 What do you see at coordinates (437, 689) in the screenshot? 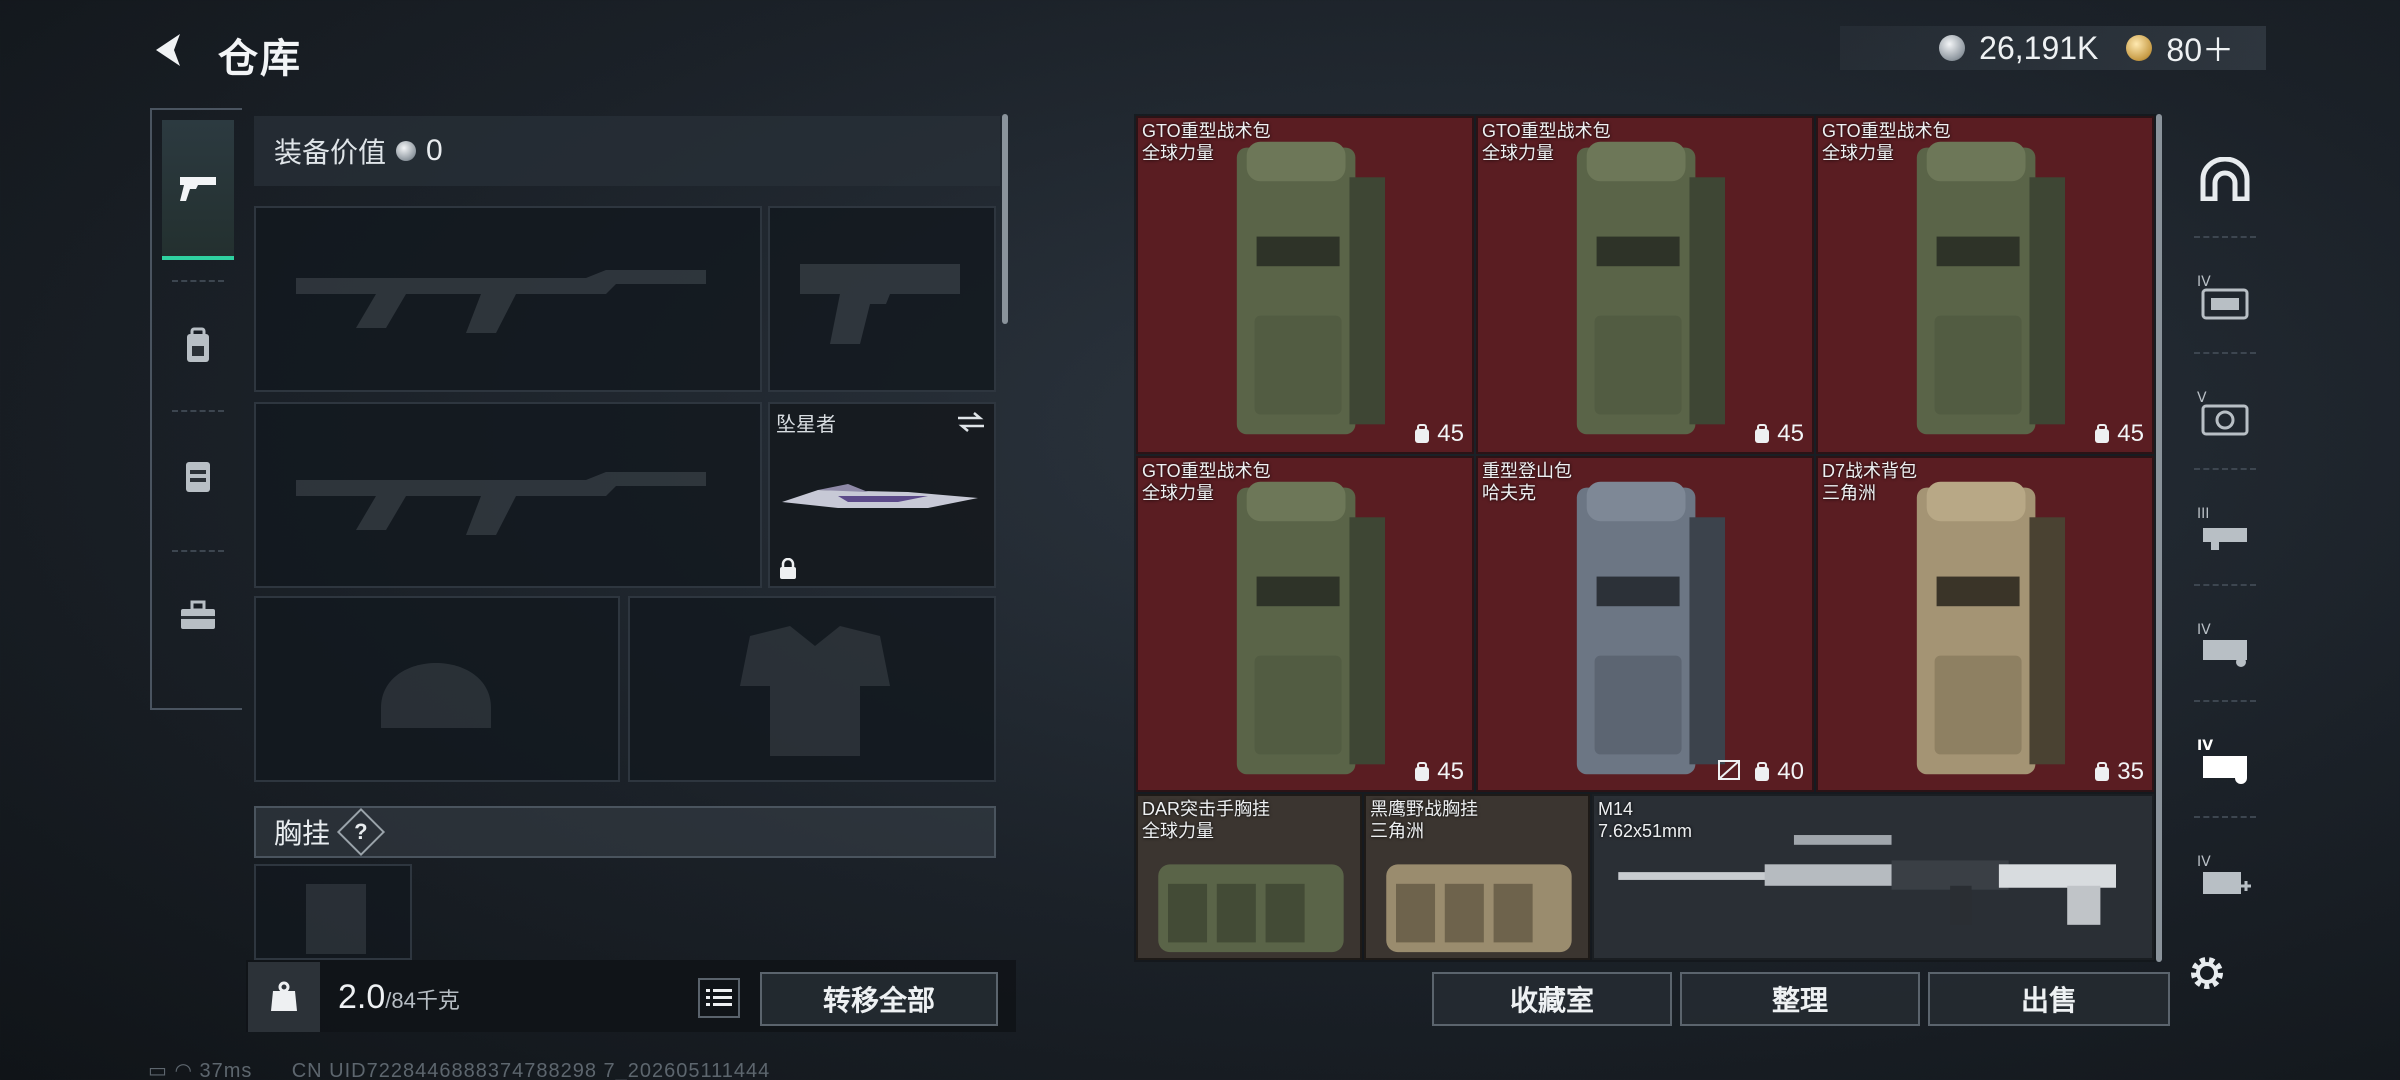
I see `helmet-slot` at bounding box center [437, 689].